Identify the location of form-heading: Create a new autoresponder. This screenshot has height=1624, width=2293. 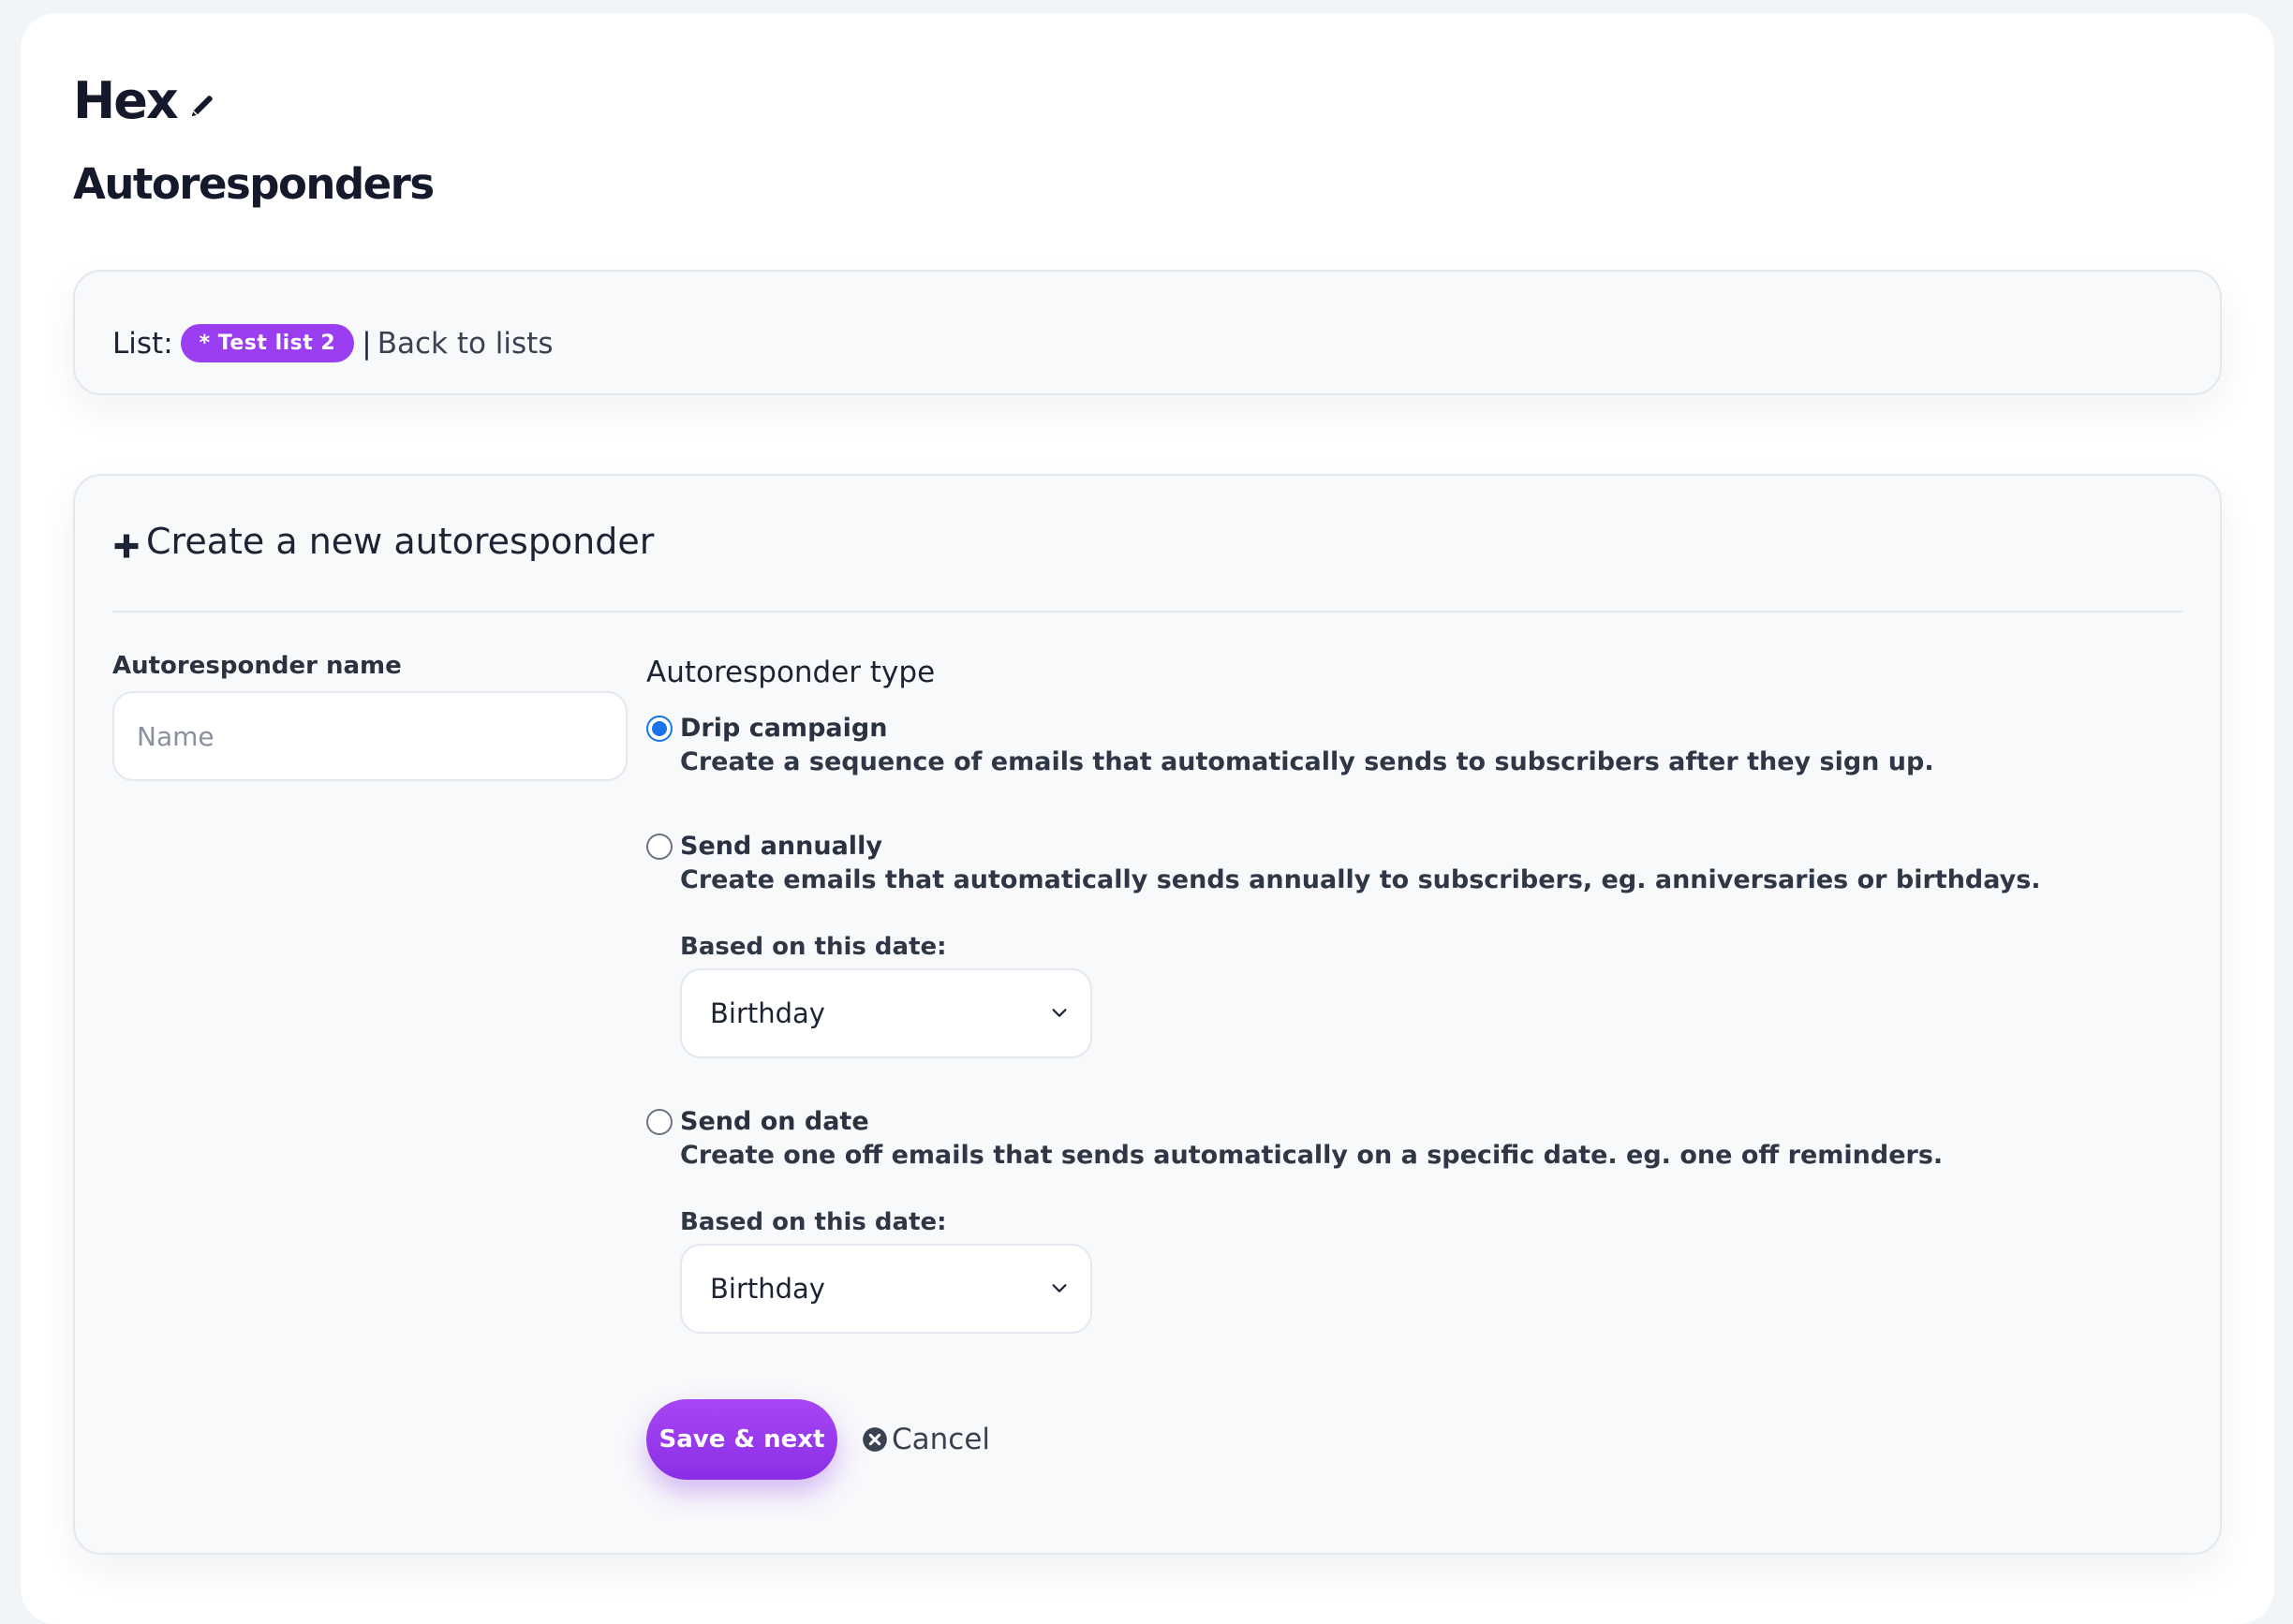
(383, 541).